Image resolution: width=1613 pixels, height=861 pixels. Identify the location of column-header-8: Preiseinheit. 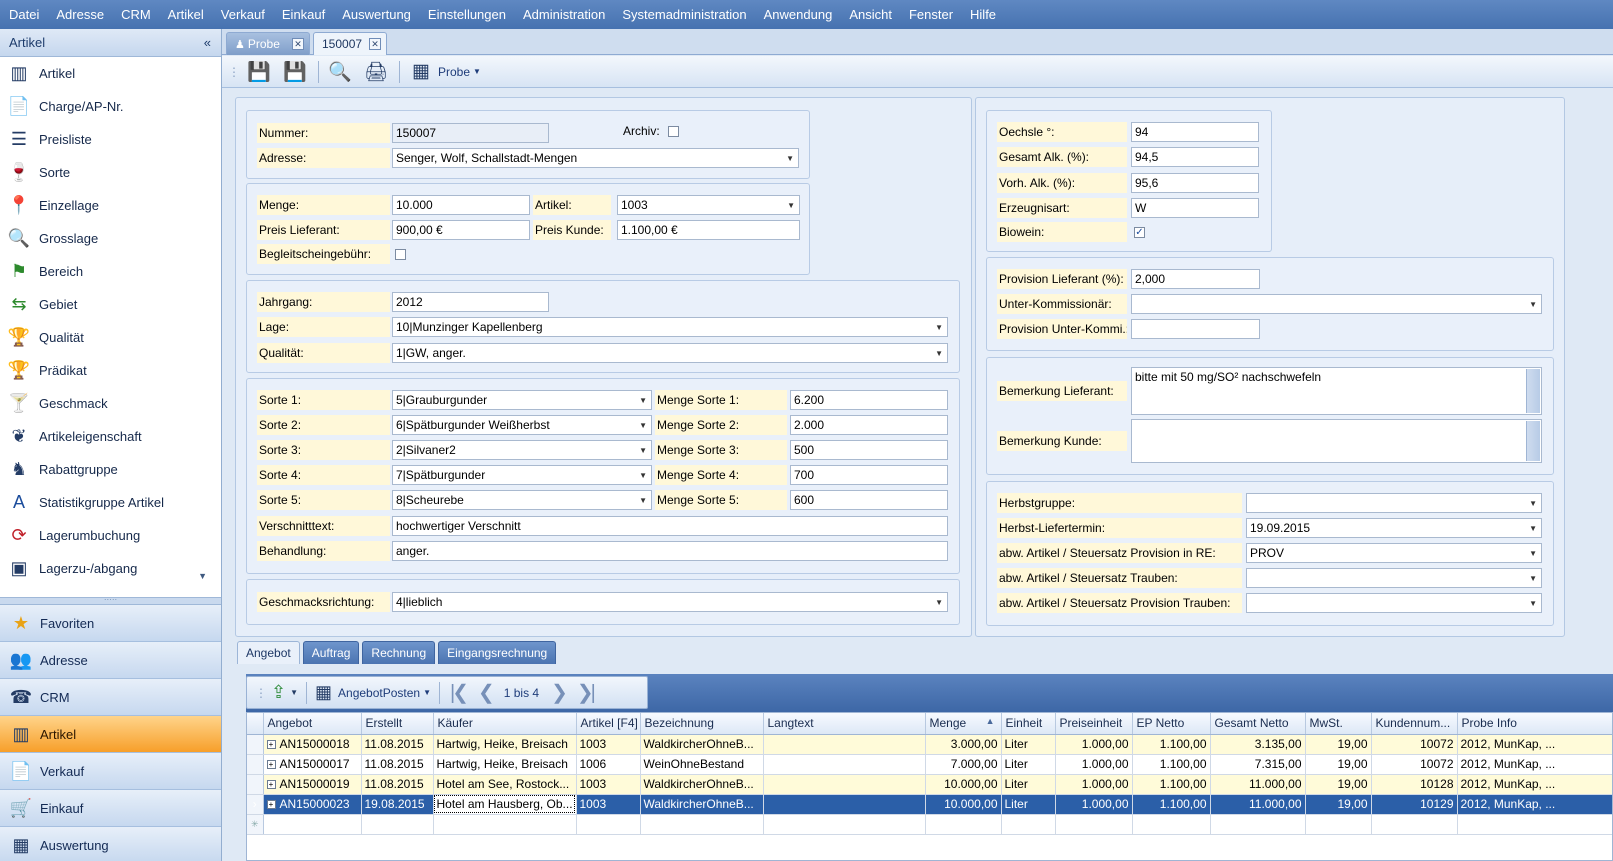
(1094, 724).